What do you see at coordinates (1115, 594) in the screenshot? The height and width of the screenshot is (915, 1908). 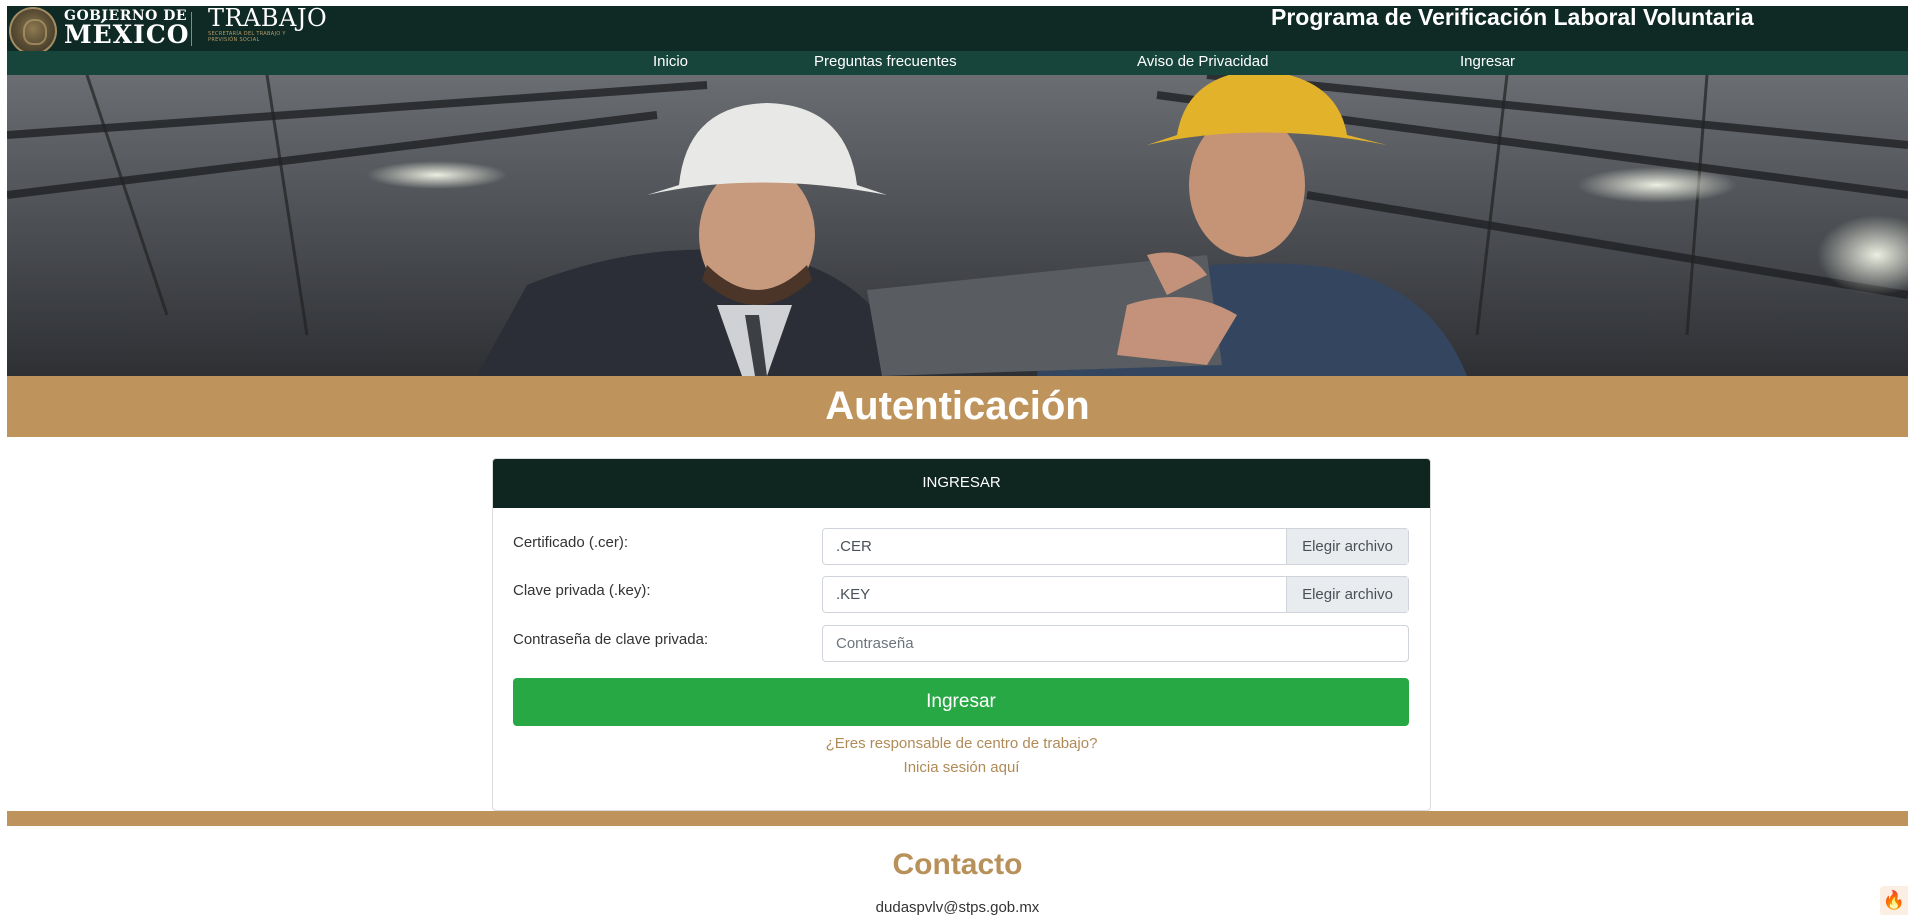 I see `key-file-input: .KEY Elegir archivo` at bounding box center [1115, 594].